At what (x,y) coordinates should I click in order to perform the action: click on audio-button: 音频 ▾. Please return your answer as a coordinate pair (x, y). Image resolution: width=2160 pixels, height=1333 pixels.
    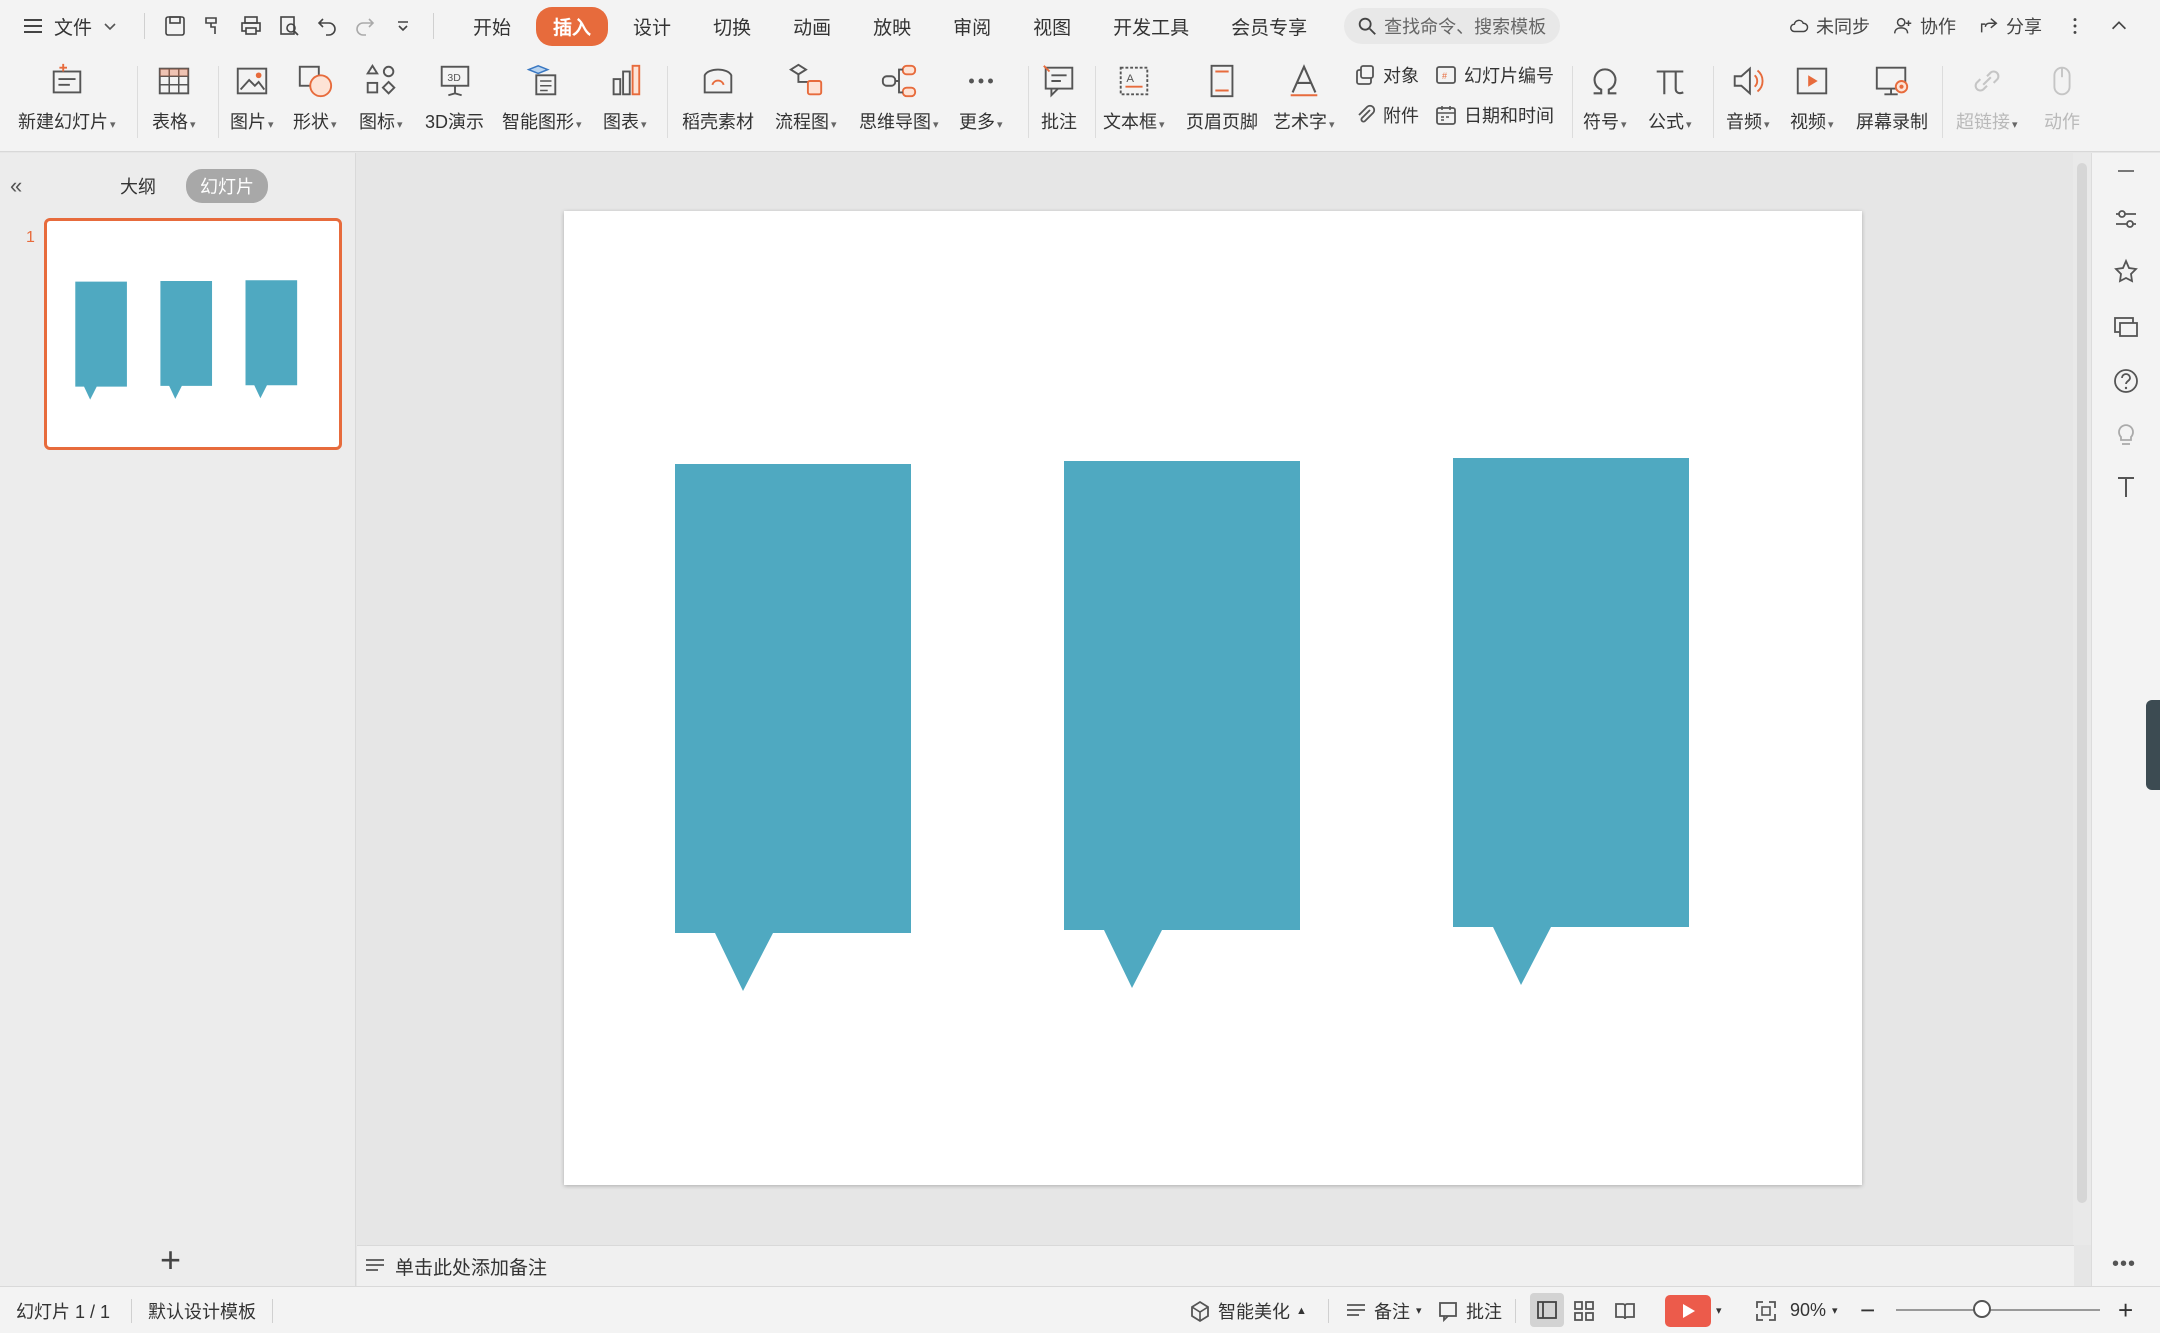
    Looking at the image, I should click on (1748, 97).